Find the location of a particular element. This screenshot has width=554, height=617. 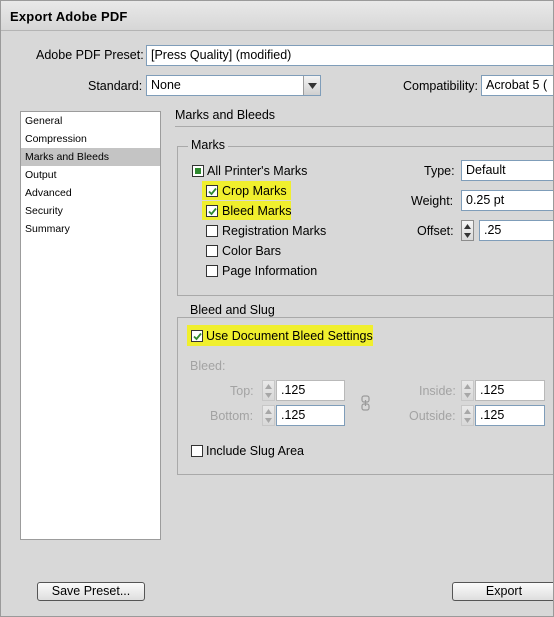

bleed-marks-label: Bleed Marks is located at coordinates (257, 211).